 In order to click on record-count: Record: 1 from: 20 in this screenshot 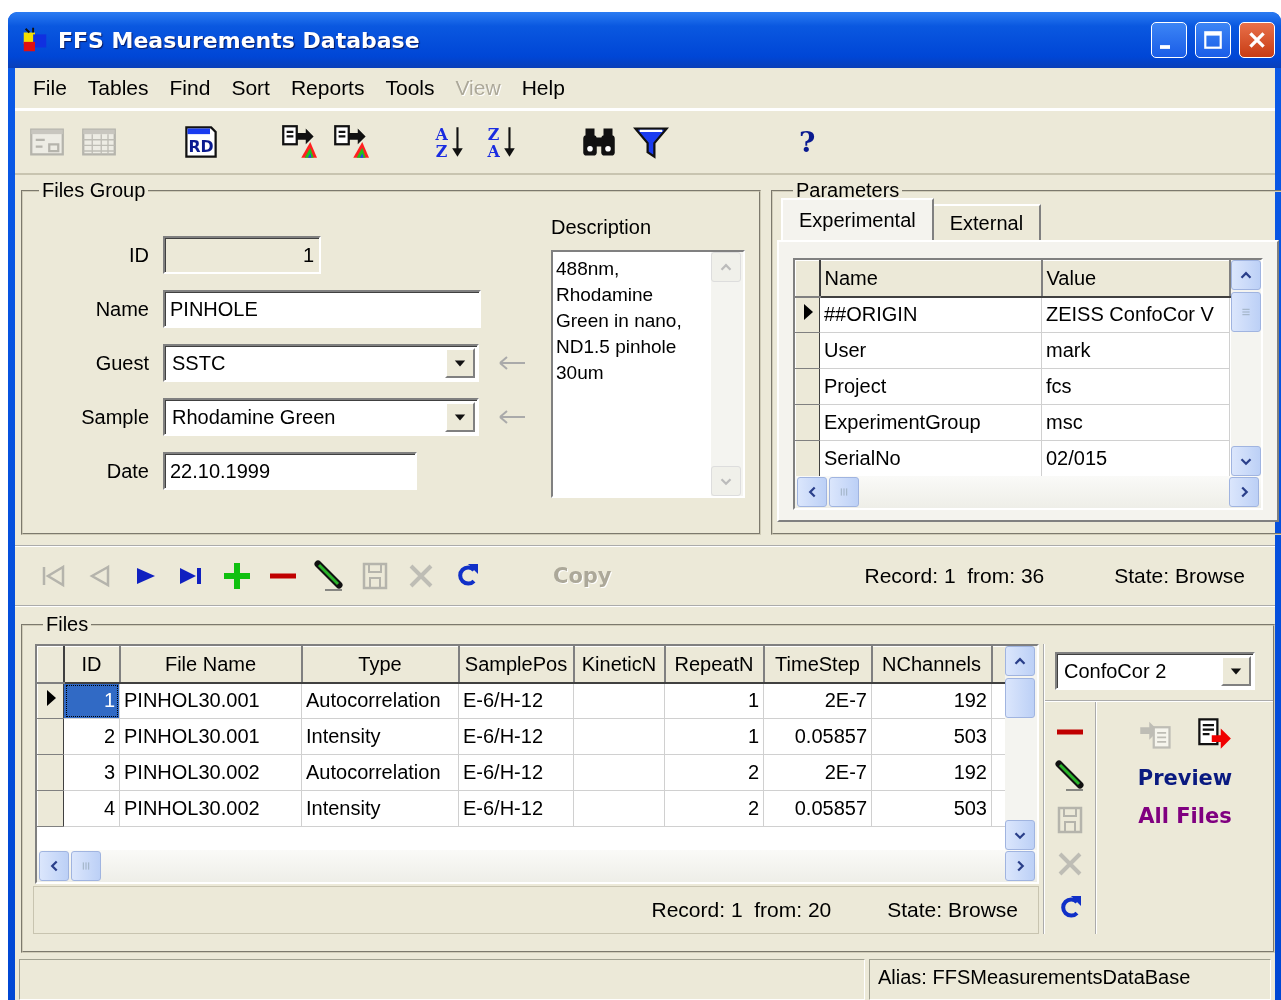, I will do `click(741, 910)`.